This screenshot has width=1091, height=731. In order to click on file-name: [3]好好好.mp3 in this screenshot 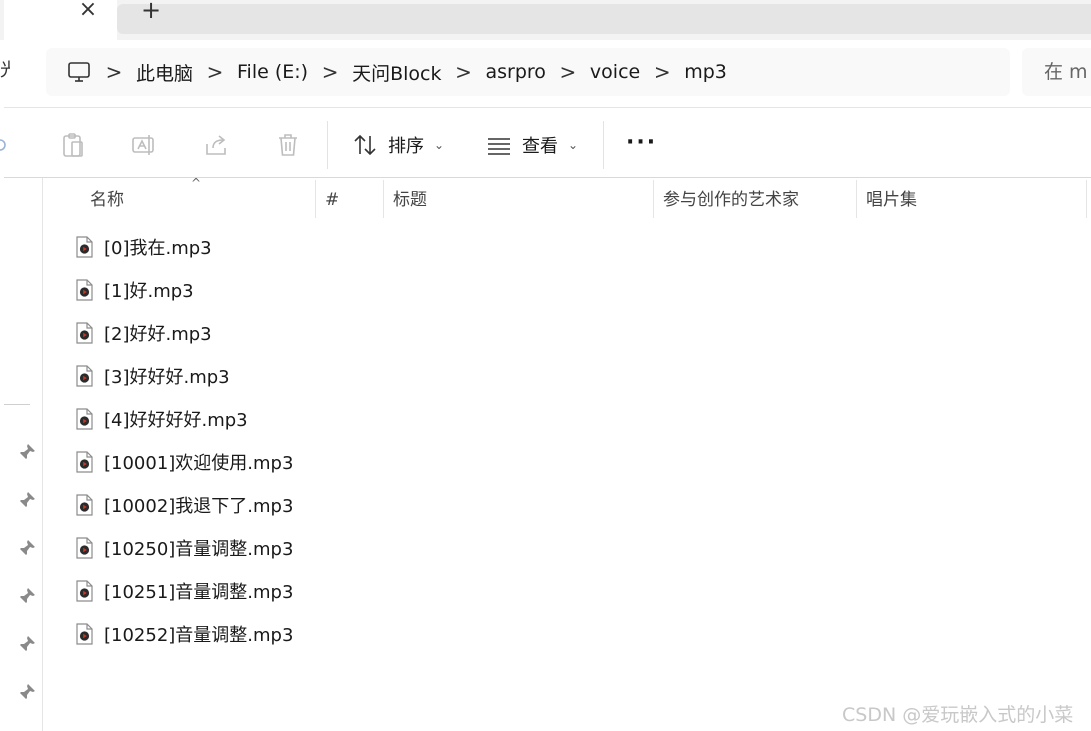, I will do `click(167, 377)`.